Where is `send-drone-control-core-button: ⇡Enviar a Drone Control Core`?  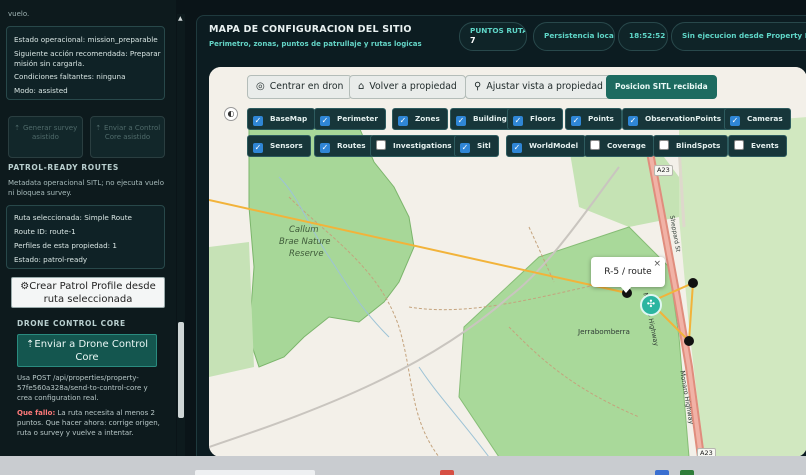
send-drone-control-core-button: ⇡Enviar a Drone Control Core is located at coordinates (87, 350).